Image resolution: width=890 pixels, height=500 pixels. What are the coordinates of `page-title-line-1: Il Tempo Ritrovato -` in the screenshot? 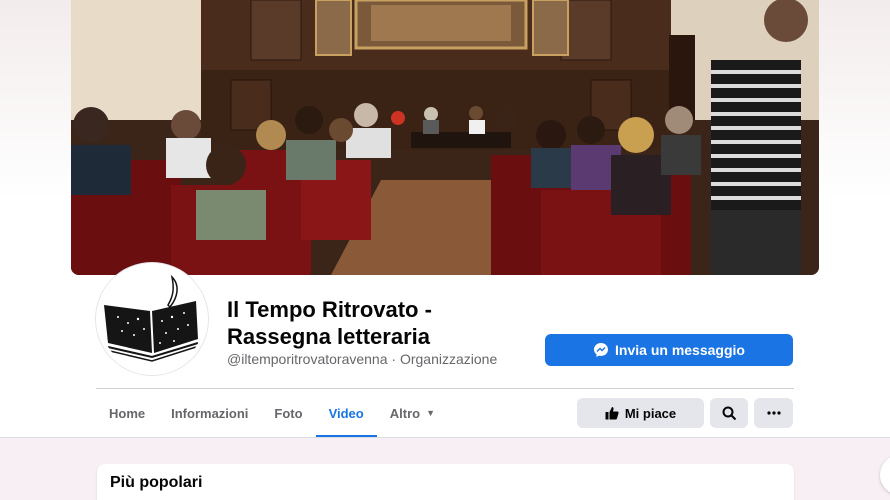 It's located at (329, 309).